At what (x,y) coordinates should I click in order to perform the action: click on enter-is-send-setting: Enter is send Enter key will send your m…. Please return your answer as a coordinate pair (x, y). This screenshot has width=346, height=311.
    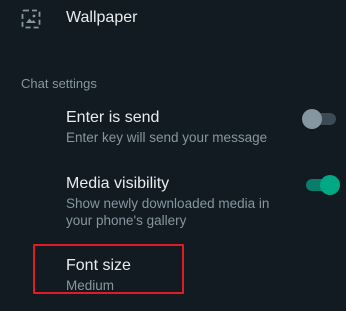
    Looking at the image, I should click on (173, 126).